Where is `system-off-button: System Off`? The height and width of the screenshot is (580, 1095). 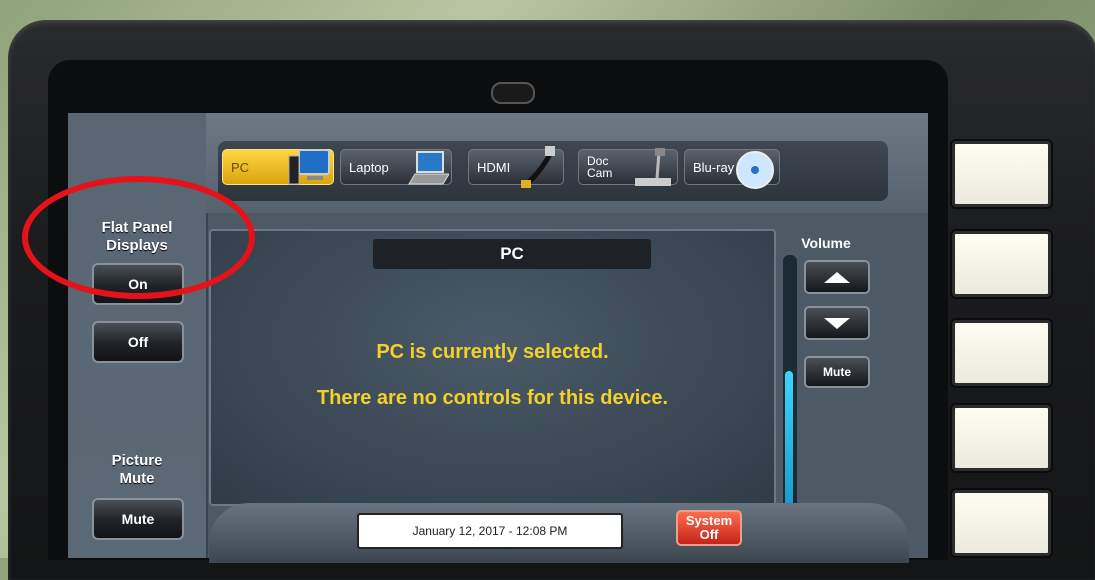 system-off-button: System Off is located at coordinates (709, 528).